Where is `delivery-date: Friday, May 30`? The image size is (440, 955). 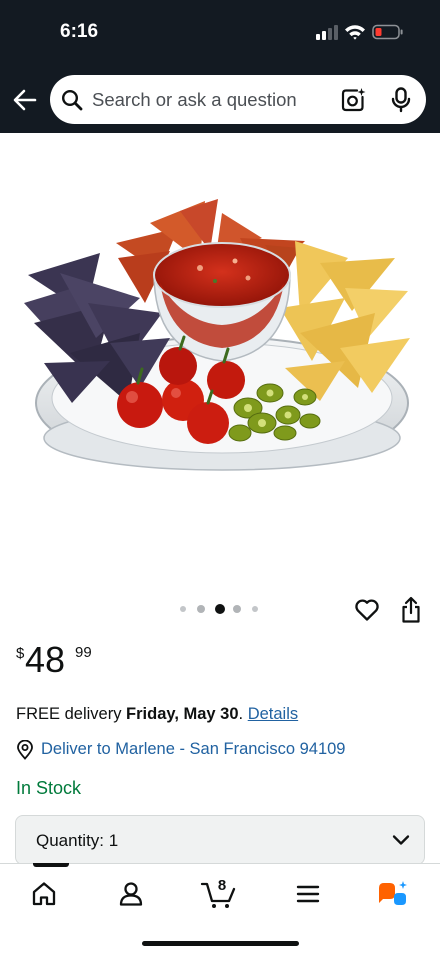 delivery-date: Friday, May 30 is located at coordinates (182, 714).